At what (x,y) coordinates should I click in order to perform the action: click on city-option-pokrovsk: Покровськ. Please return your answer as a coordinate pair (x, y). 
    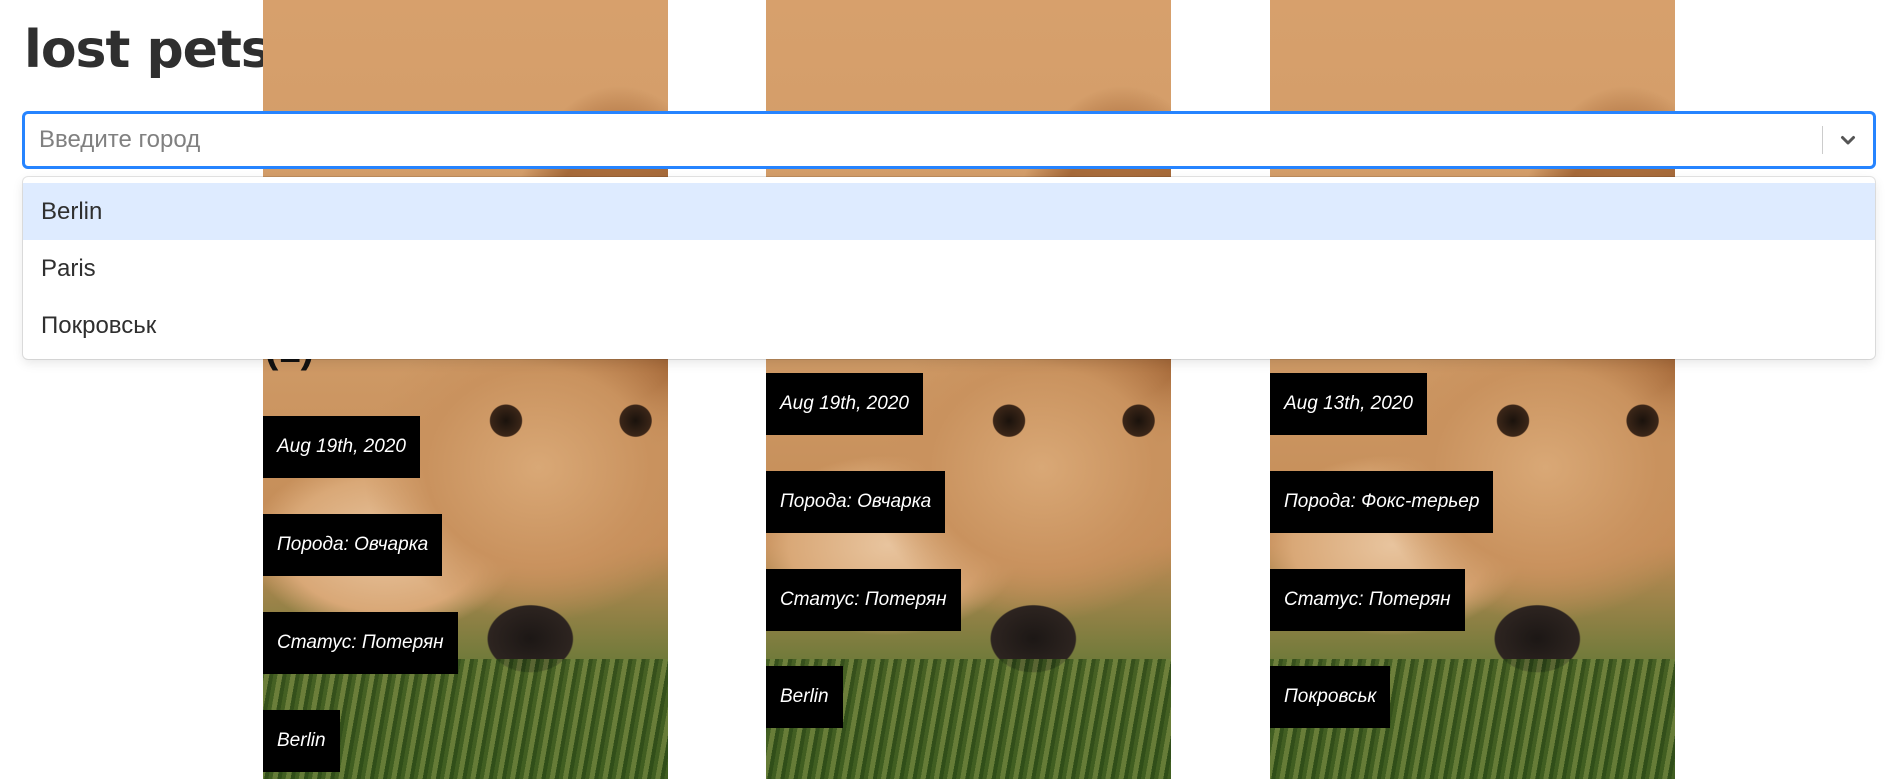
    Looking at the image, I should click on (949, 325).